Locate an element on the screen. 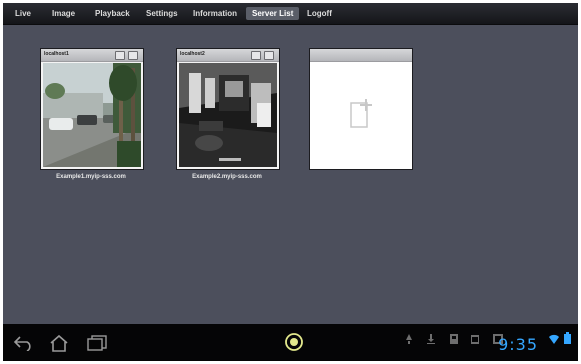 This screenshot has width=581, height=364. add-server-area is located at coordinates (361, 115).